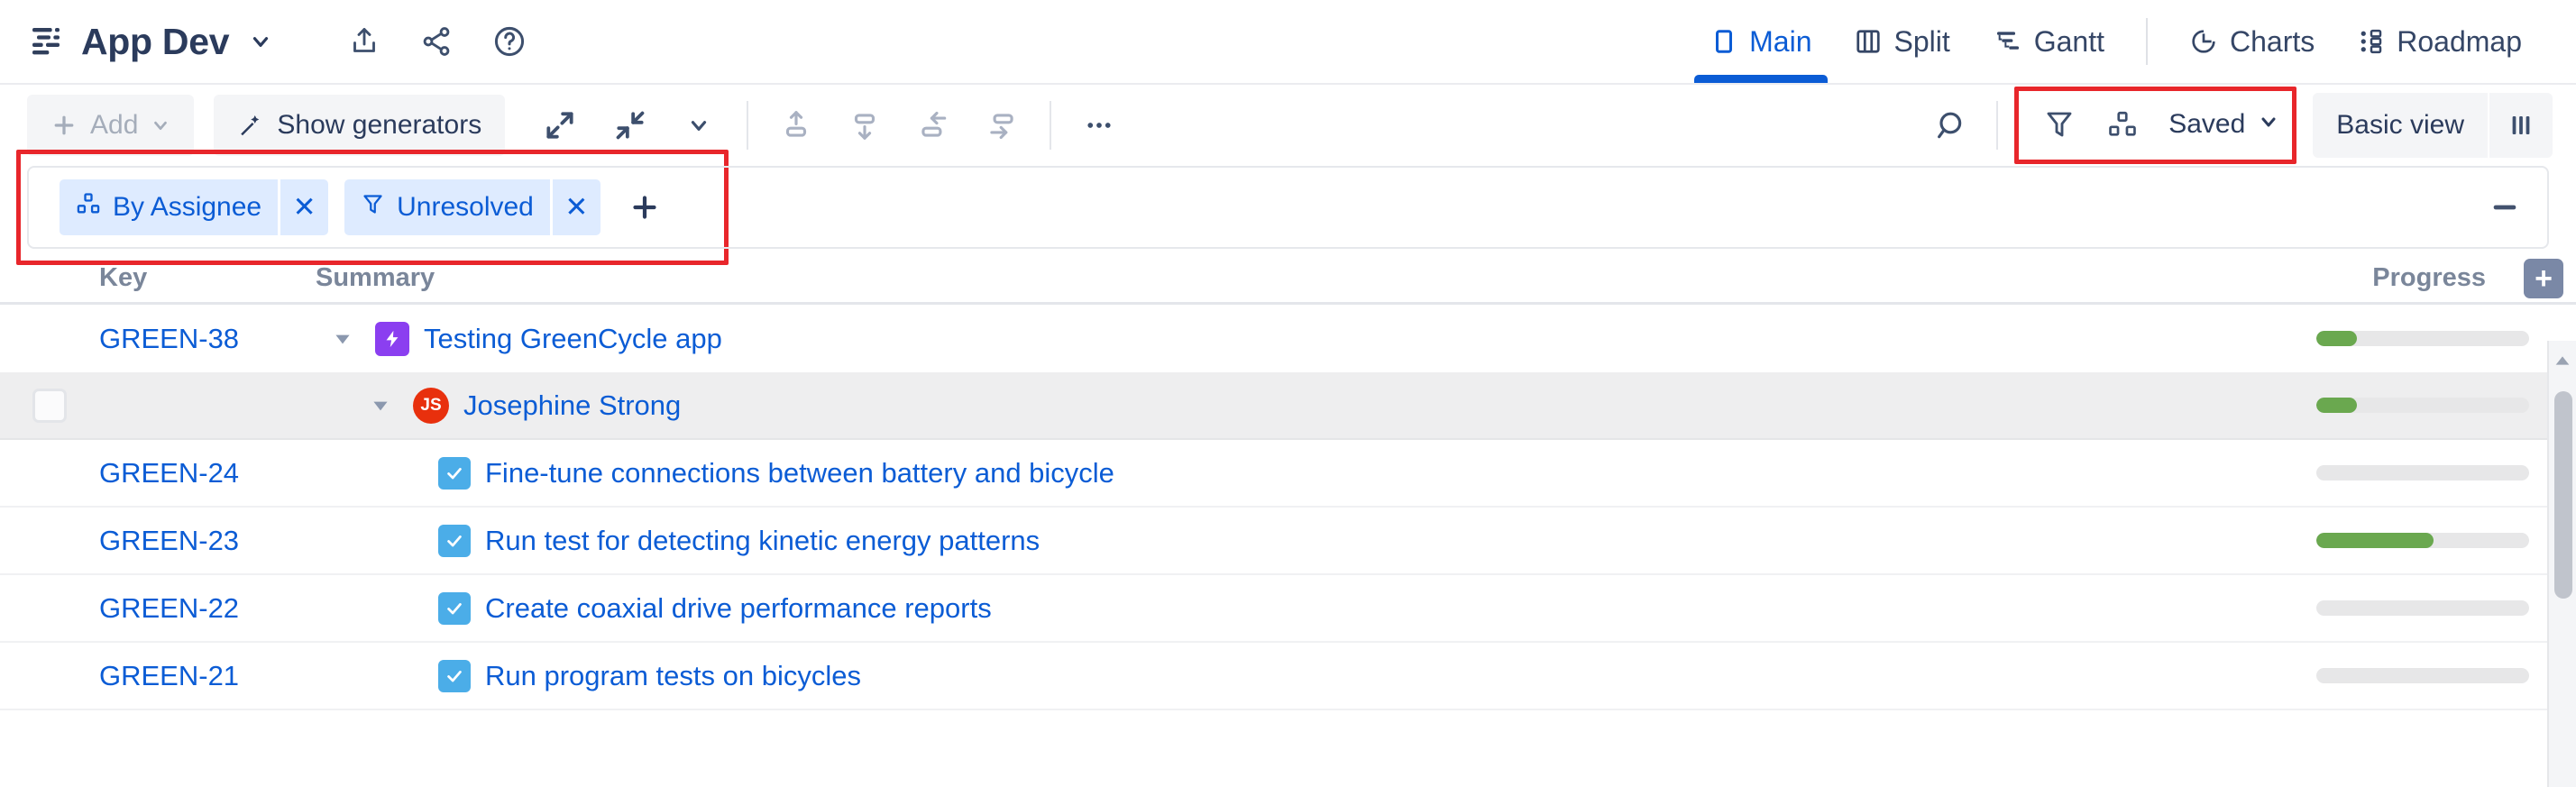  What do you see at coordinates (2207, 124) in the screenshot?
I see `saved-dropdown-label: Saved` at bounding box center [2207, 124].